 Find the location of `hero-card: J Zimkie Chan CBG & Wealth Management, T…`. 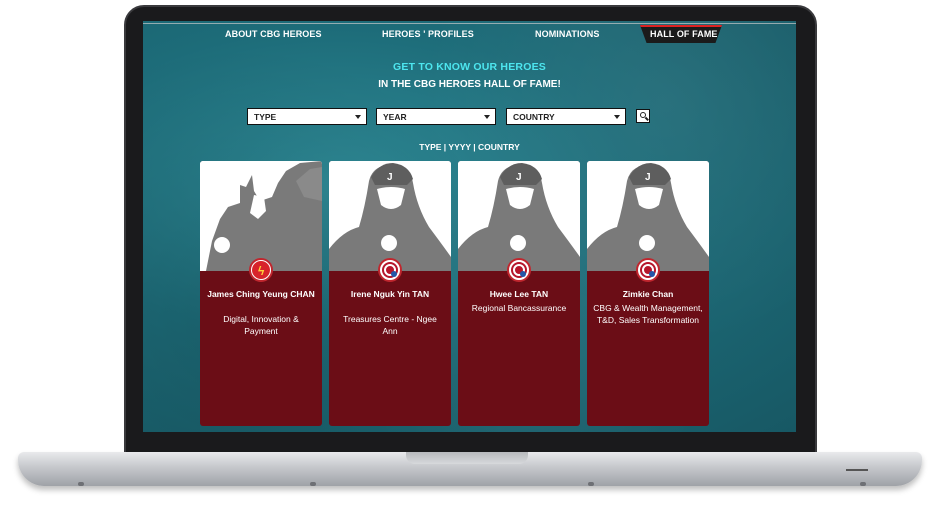

hero-card: J Zimkie Chan CBG & Wealth Management, T… is located at coordinates (648, 293).